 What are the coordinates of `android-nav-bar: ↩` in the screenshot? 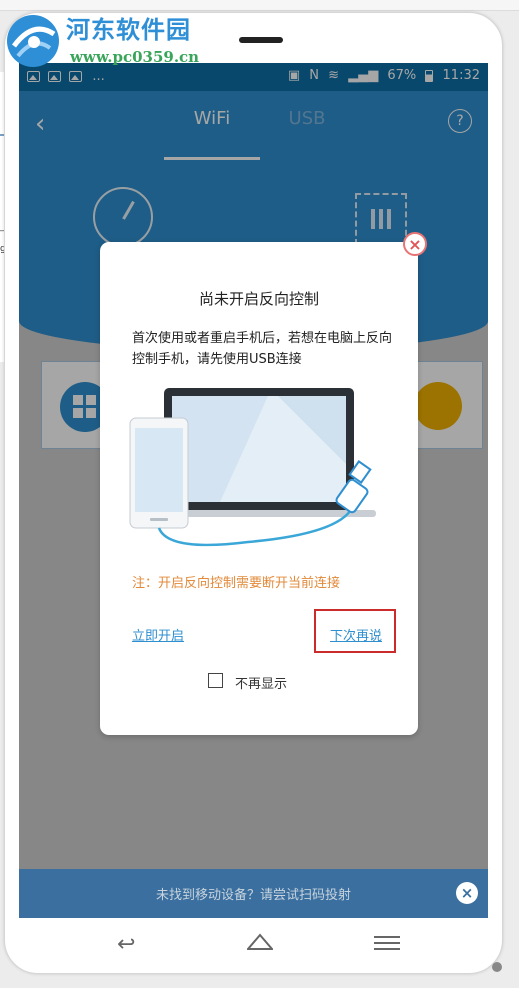 It's located at (253, 943).